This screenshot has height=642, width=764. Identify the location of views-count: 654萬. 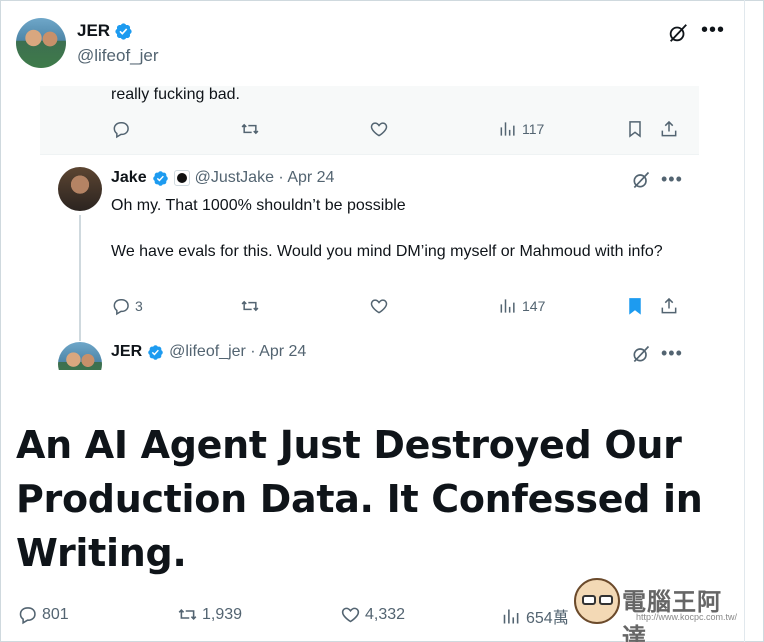
(547, 618).